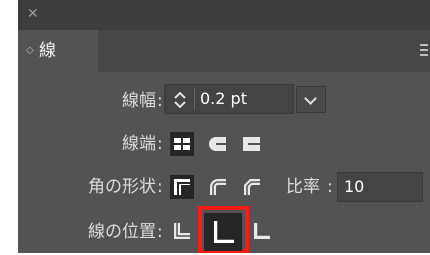 This screenshot has width=430, height=255. Describe the element at coordinates (33, 14) in the screenshot. I see `close-icon: ✕` at that location.